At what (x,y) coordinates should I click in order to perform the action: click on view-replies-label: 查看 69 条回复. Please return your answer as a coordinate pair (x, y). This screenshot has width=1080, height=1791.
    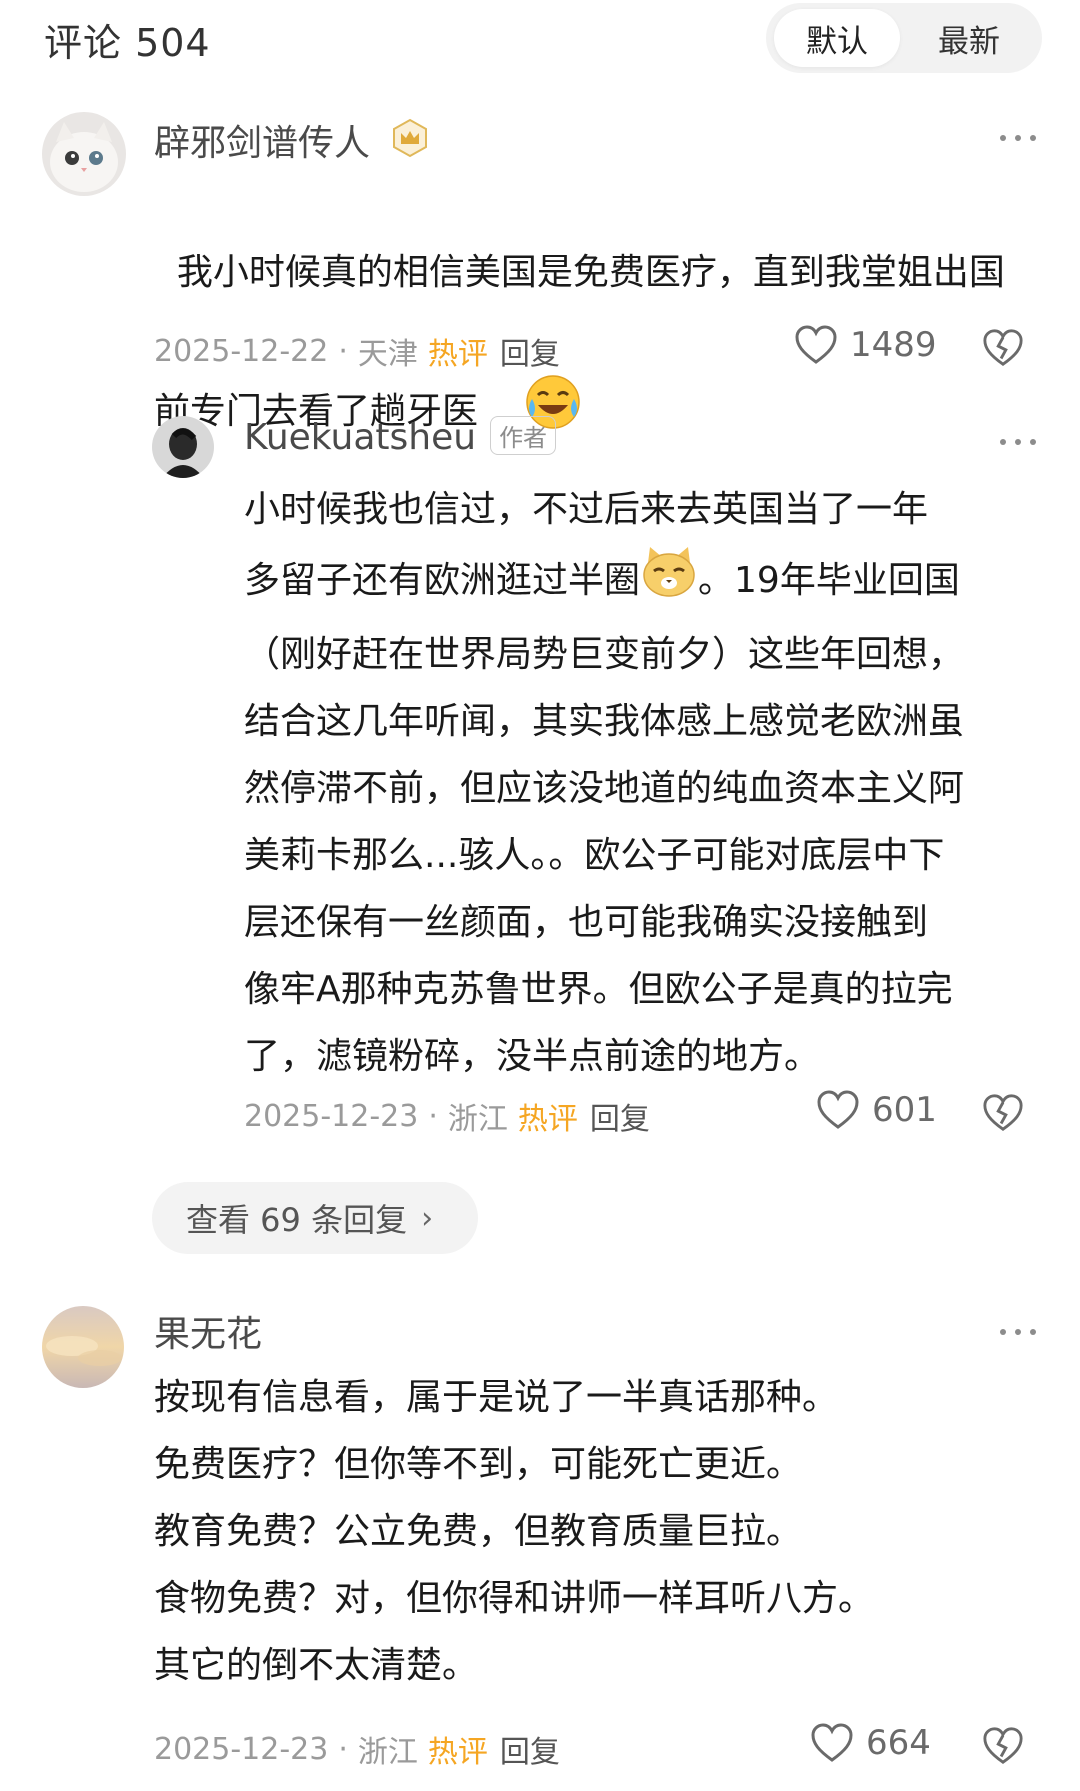
    Looking at the image, I should click on (297, 1220).